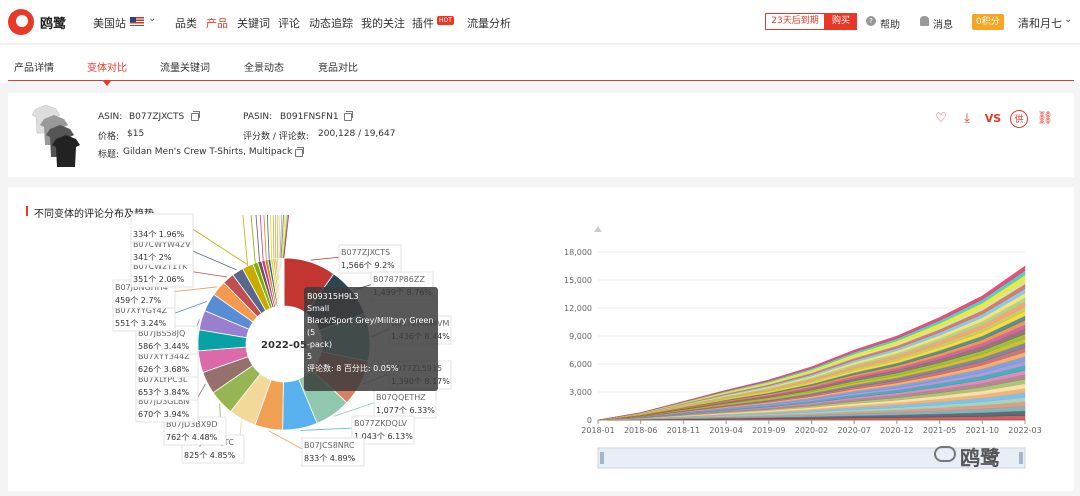 The width and height of the screenshot is (1080, 496). What do you see at coordinates (602, 458) in the screenshot?
I see `zoom-handle-left` at bounding box center [602, 458].